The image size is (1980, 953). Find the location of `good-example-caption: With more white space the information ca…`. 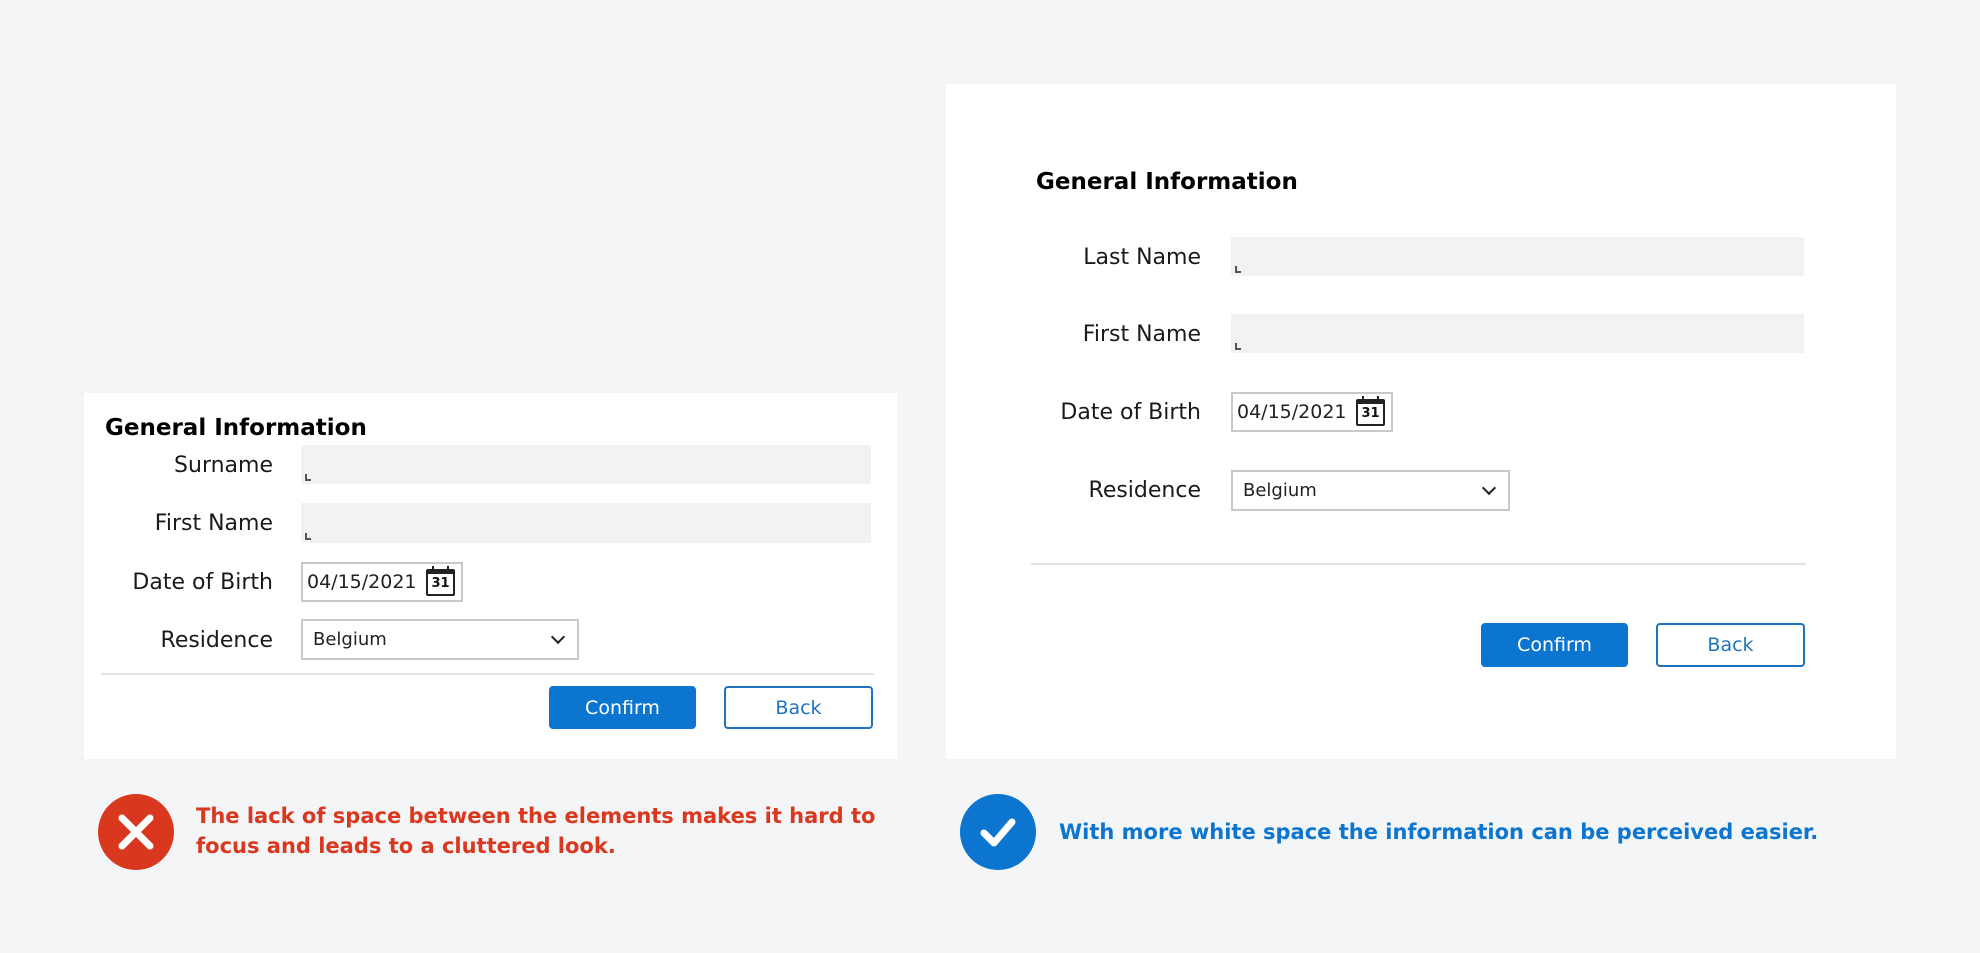

good-example-caption: With more white space the information ca… is located at coordinates (1439, 832).